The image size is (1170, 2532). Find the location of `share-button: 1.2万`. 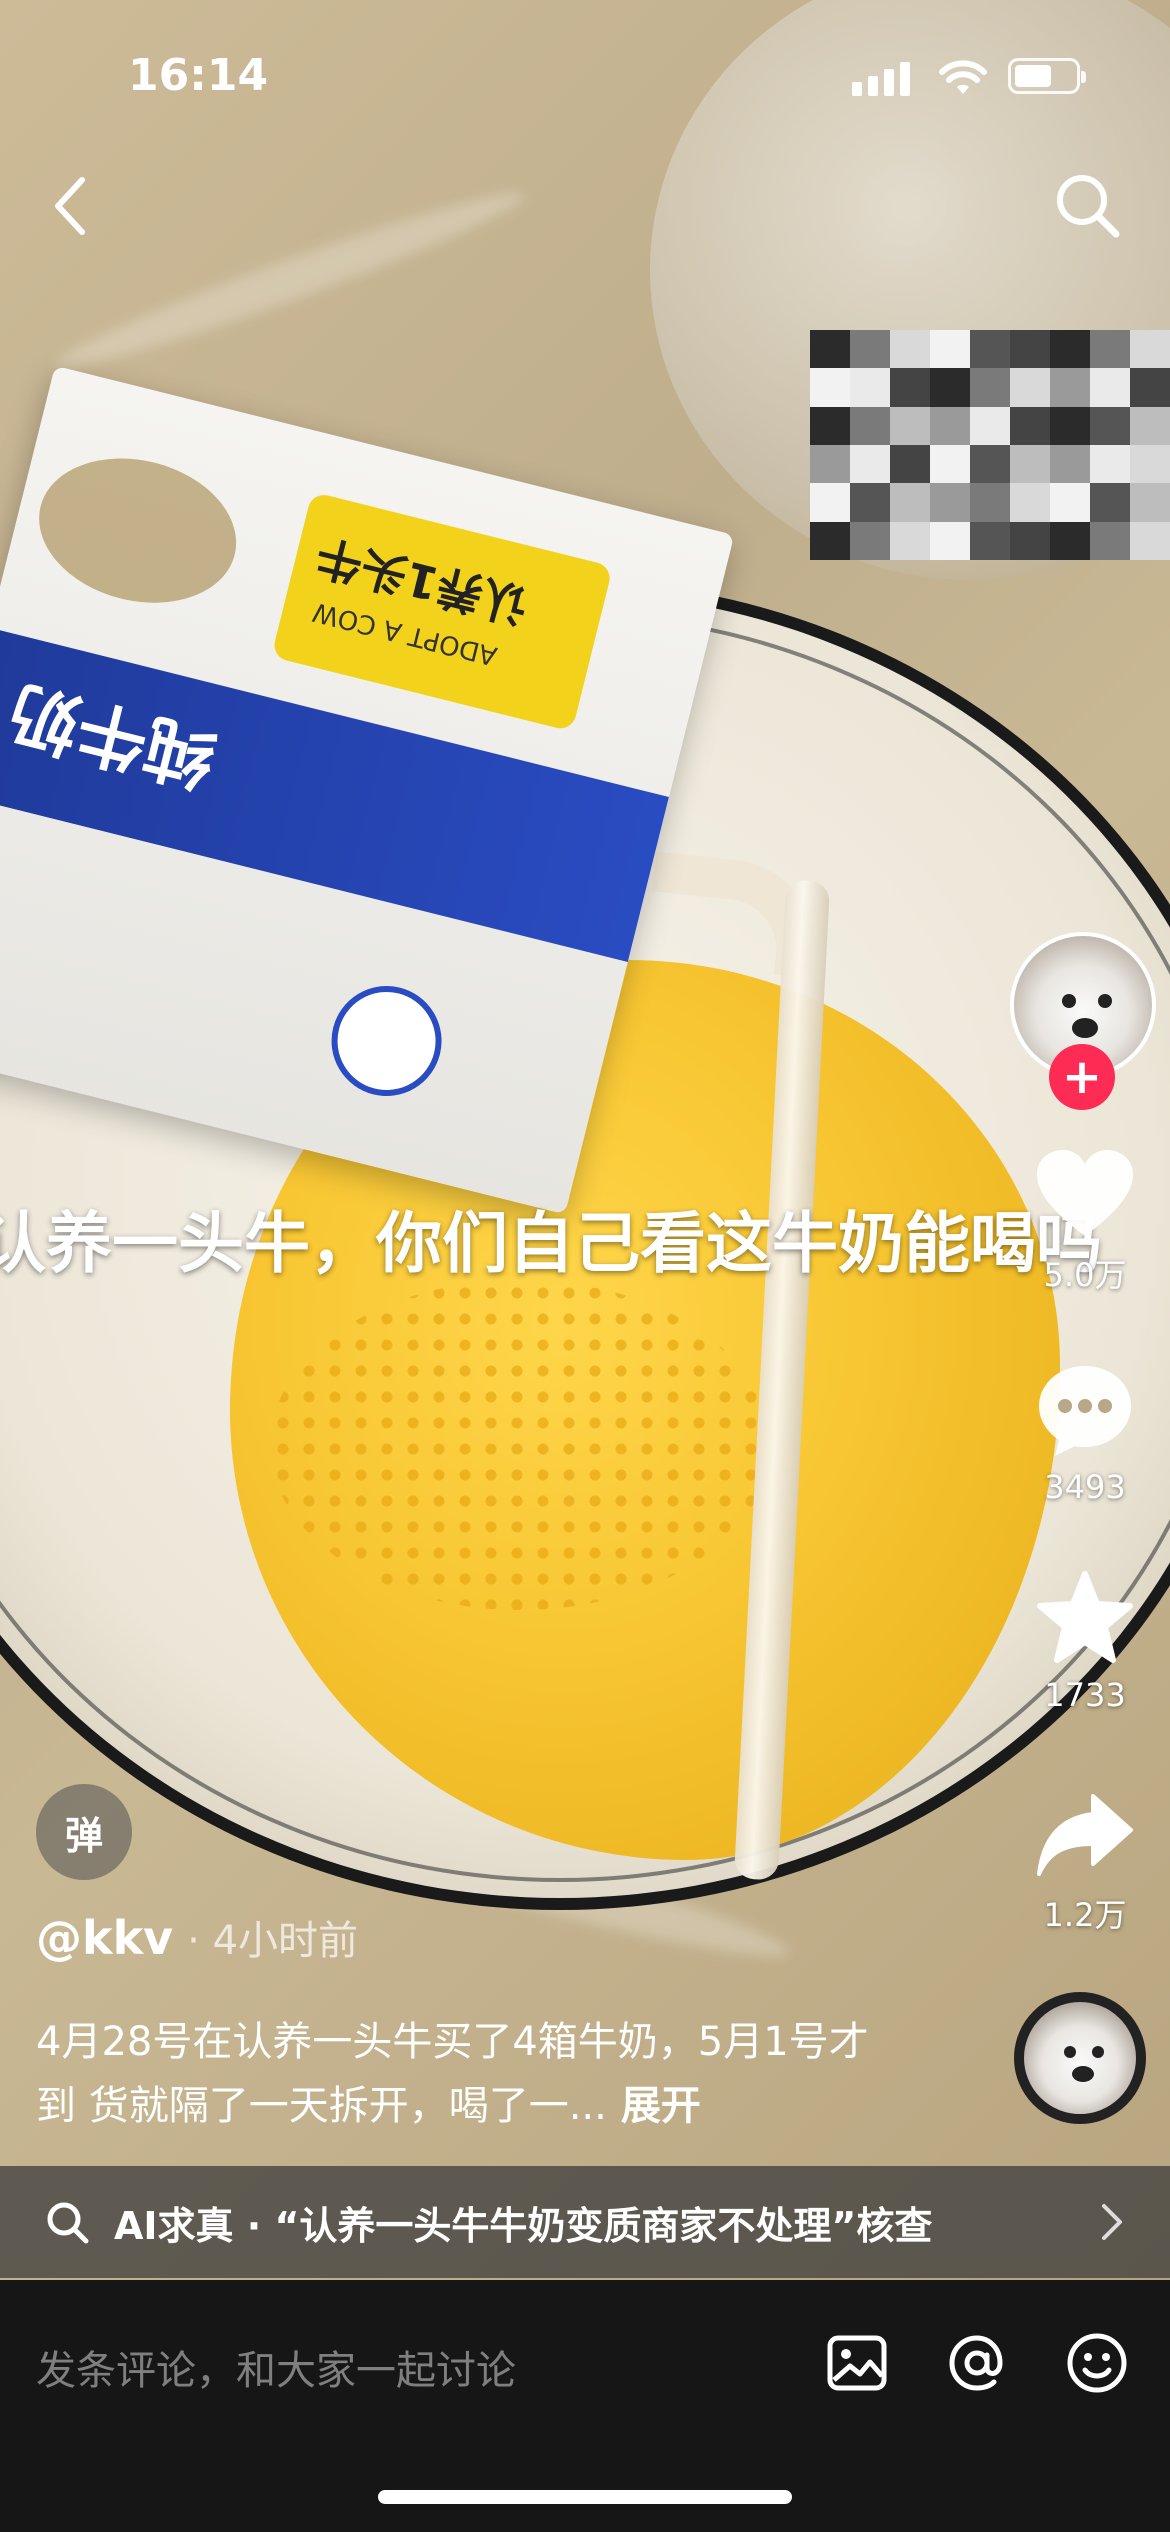

share-button: 1.2万 is located at coordinates (1085, 1863).